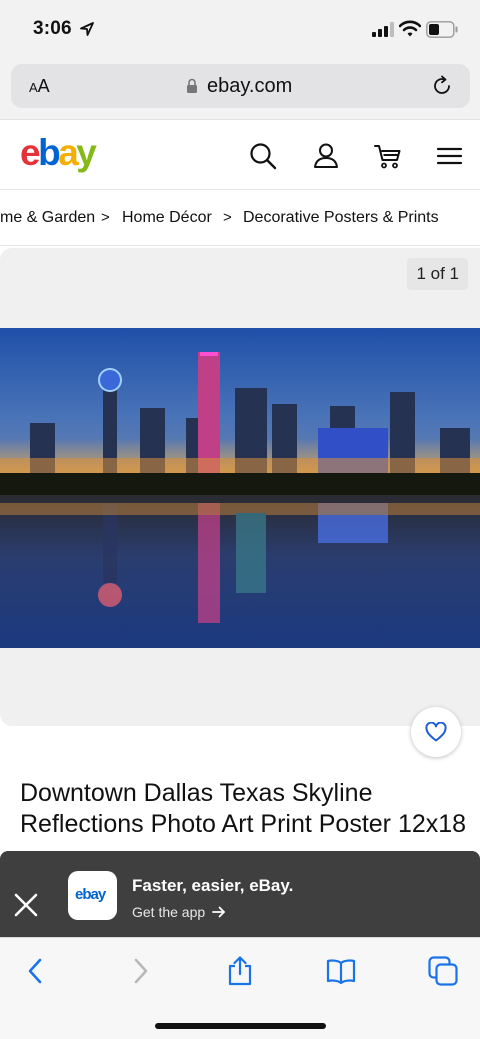 The height and width of the screenshot is (1039, 480). What do you see at coordinates (341, 971) in the screenshot?
I see `bookmarks-icon` at bounding box center [341, 971].